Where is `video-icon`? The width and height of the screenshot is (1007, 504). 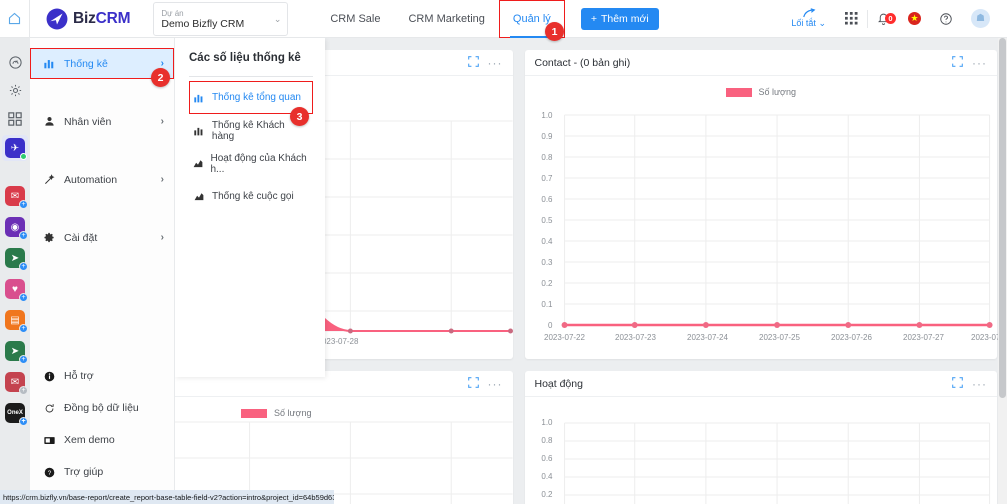
video-icon is located at coordinates (49, 440).